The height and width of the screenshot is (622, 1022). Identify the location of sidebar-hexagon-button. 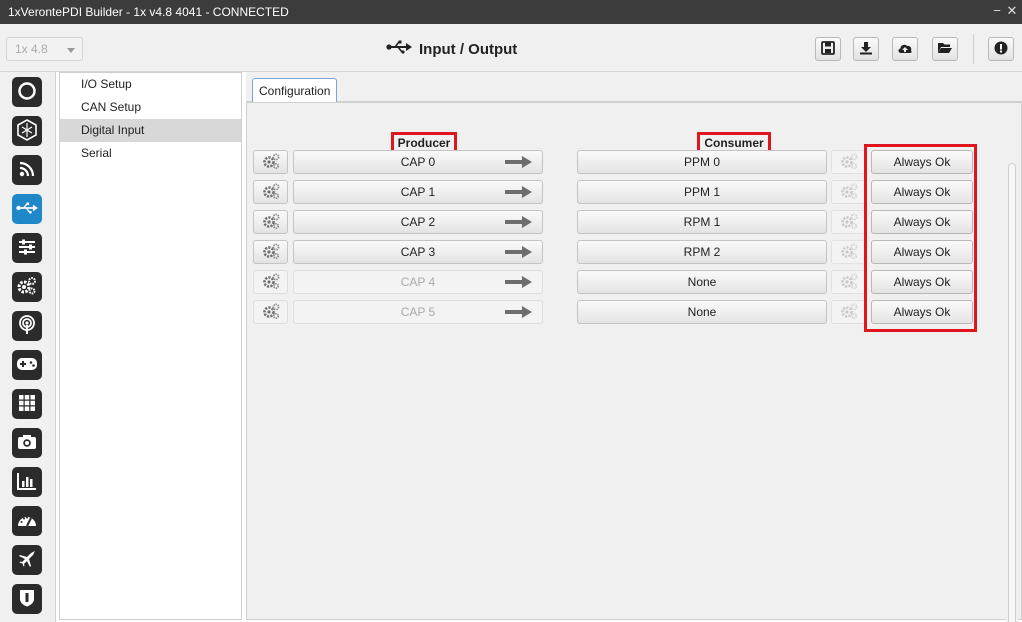
(27, 131).